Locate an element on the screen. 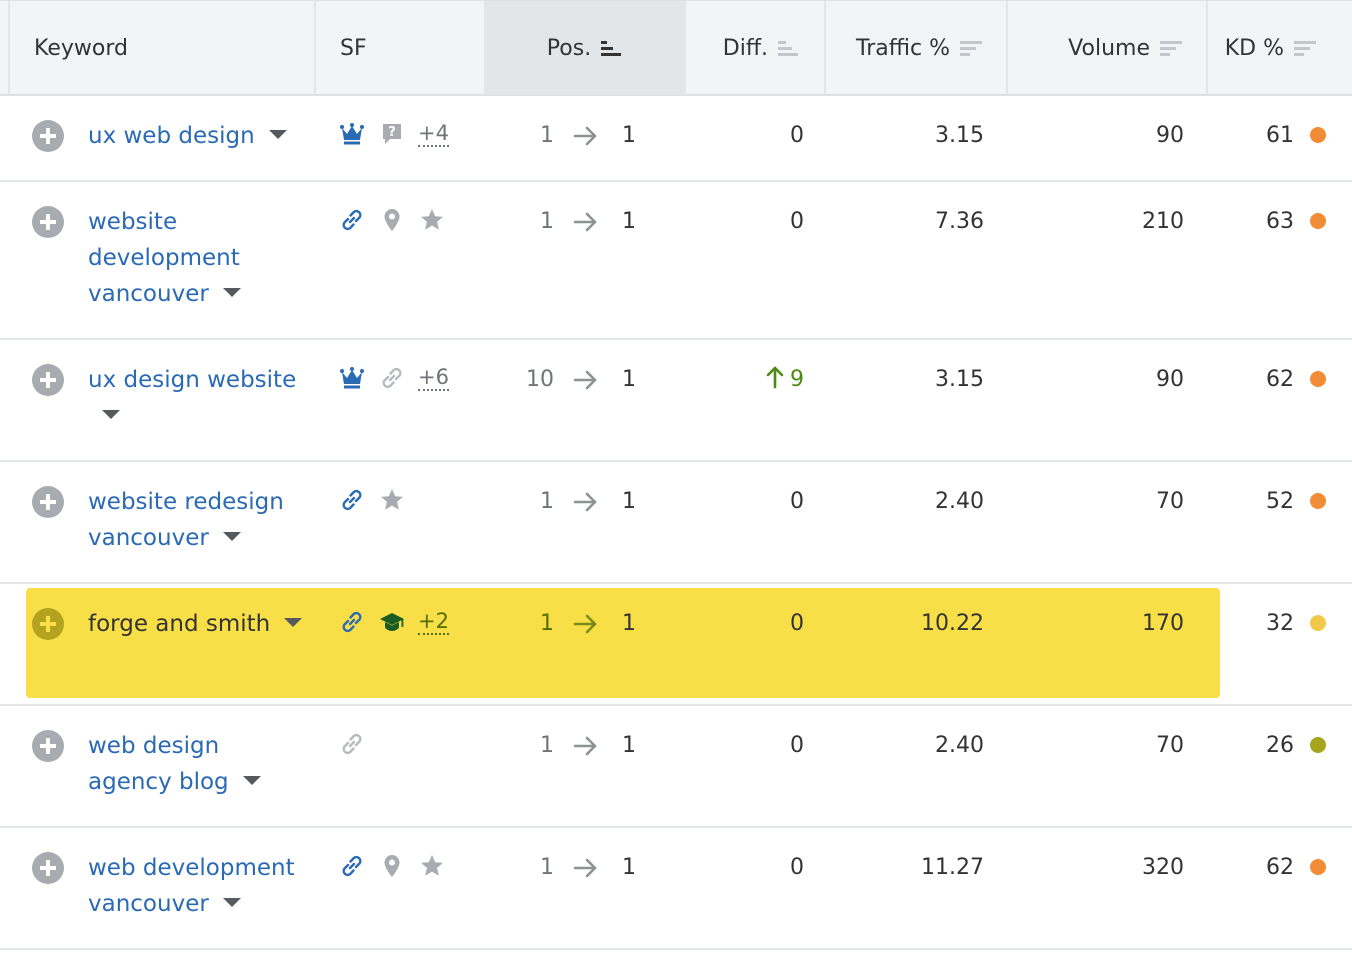  column-header-traffic: Traffic % is located at coordinates (917, 48).